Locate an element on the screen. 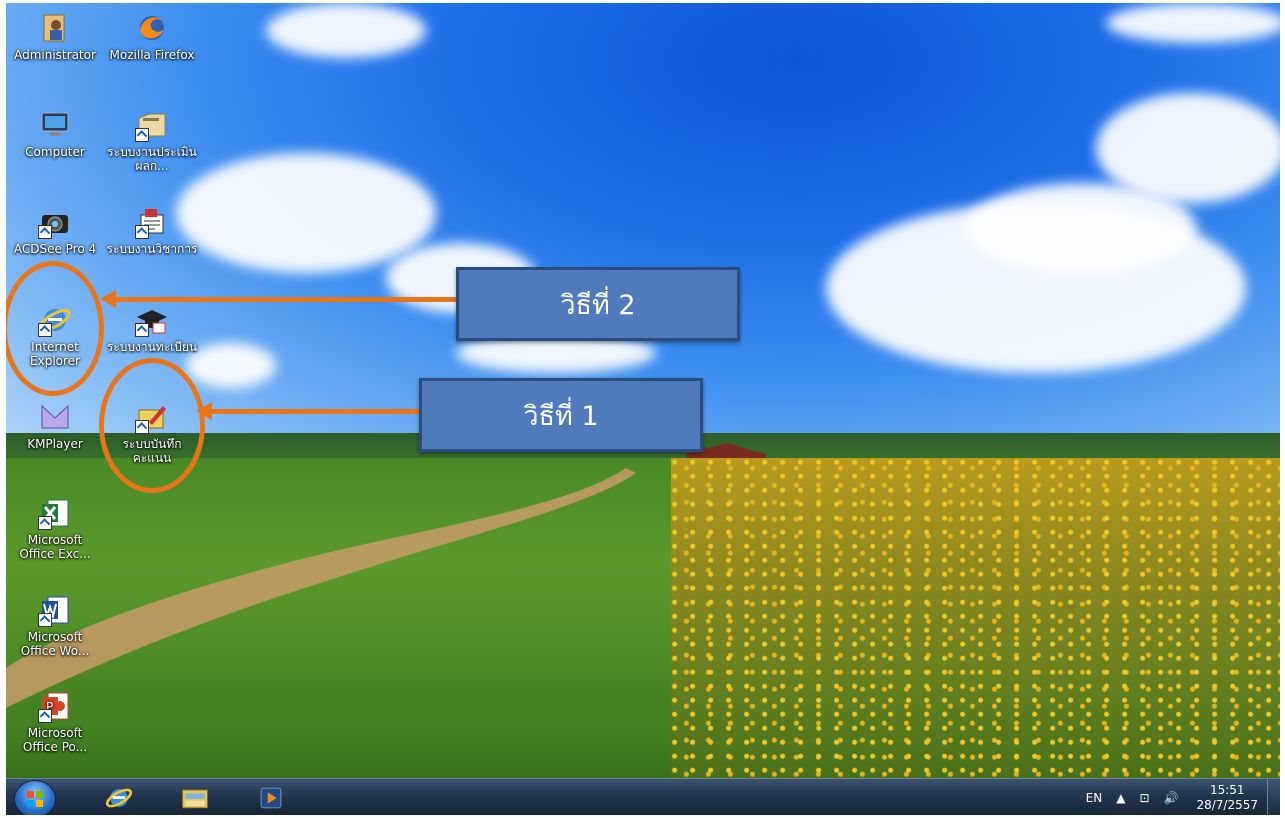 The height and width of the screenshot is (818, 1285). show-hidden-icons-arrow-icon: ▲ is located at coordinates (1120, 798).